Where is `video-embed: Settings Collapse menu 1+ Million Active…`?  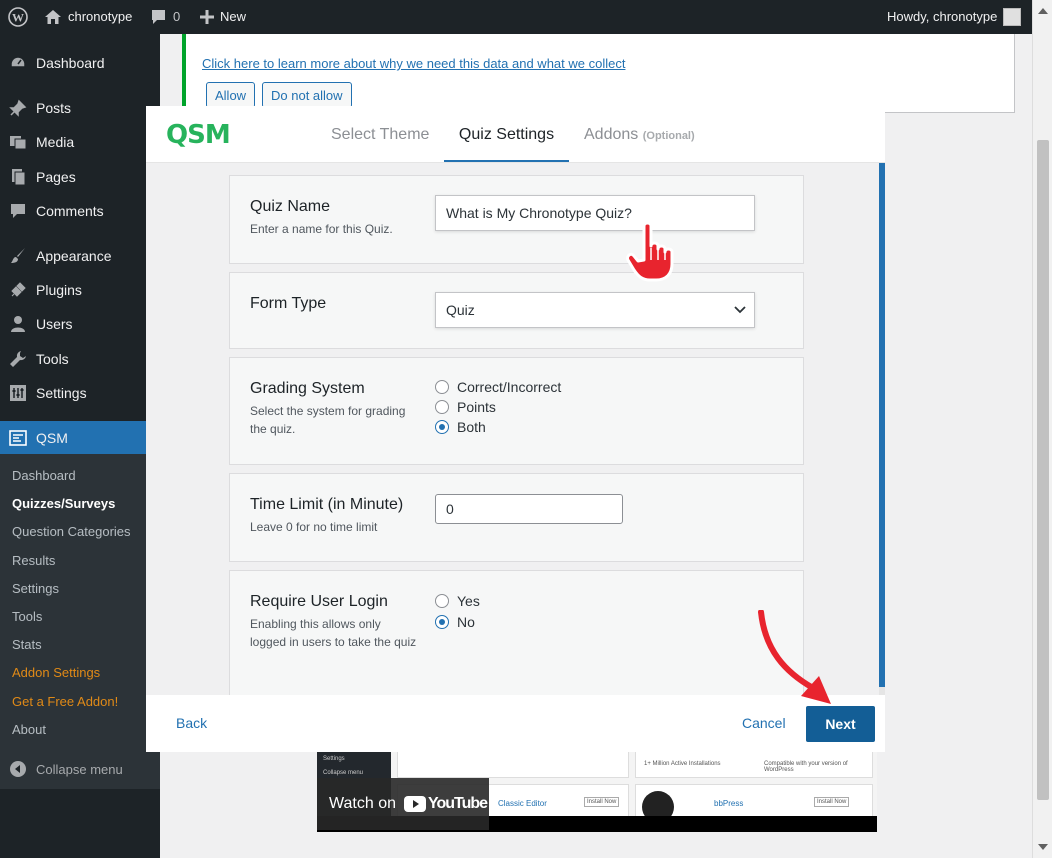
video-embed: Settings Collapse menu 1+ Million Active… is located at coordinates (597, 790).